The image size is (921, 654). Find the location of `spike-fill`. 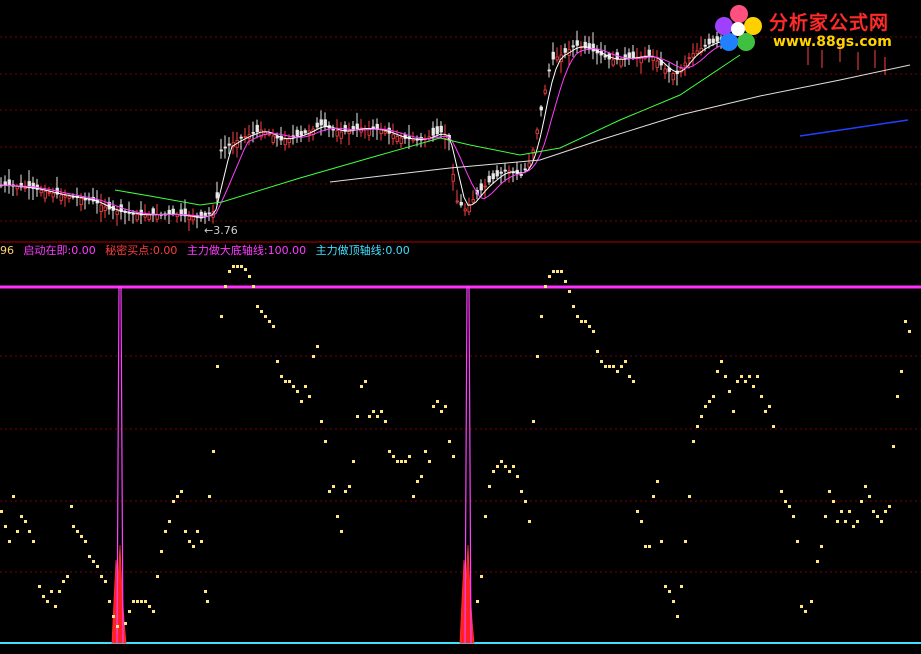

spike-fill is located at coordinates (467, 594).